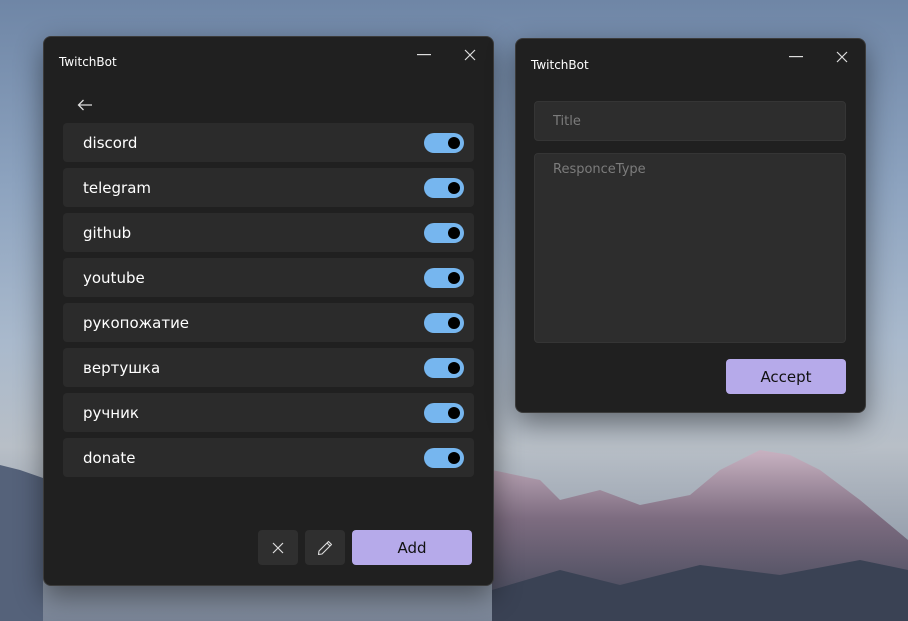  I want to click on list-item: telegram, so click(268, 187).